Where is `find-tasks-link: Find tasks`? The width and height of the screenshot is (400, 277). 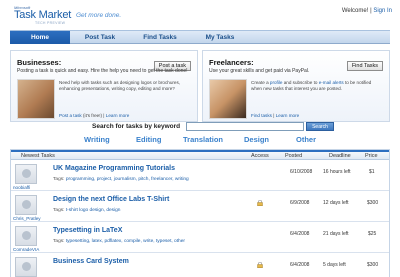 find-tasks-link: Find tasks is located at coordinates (261, 115).